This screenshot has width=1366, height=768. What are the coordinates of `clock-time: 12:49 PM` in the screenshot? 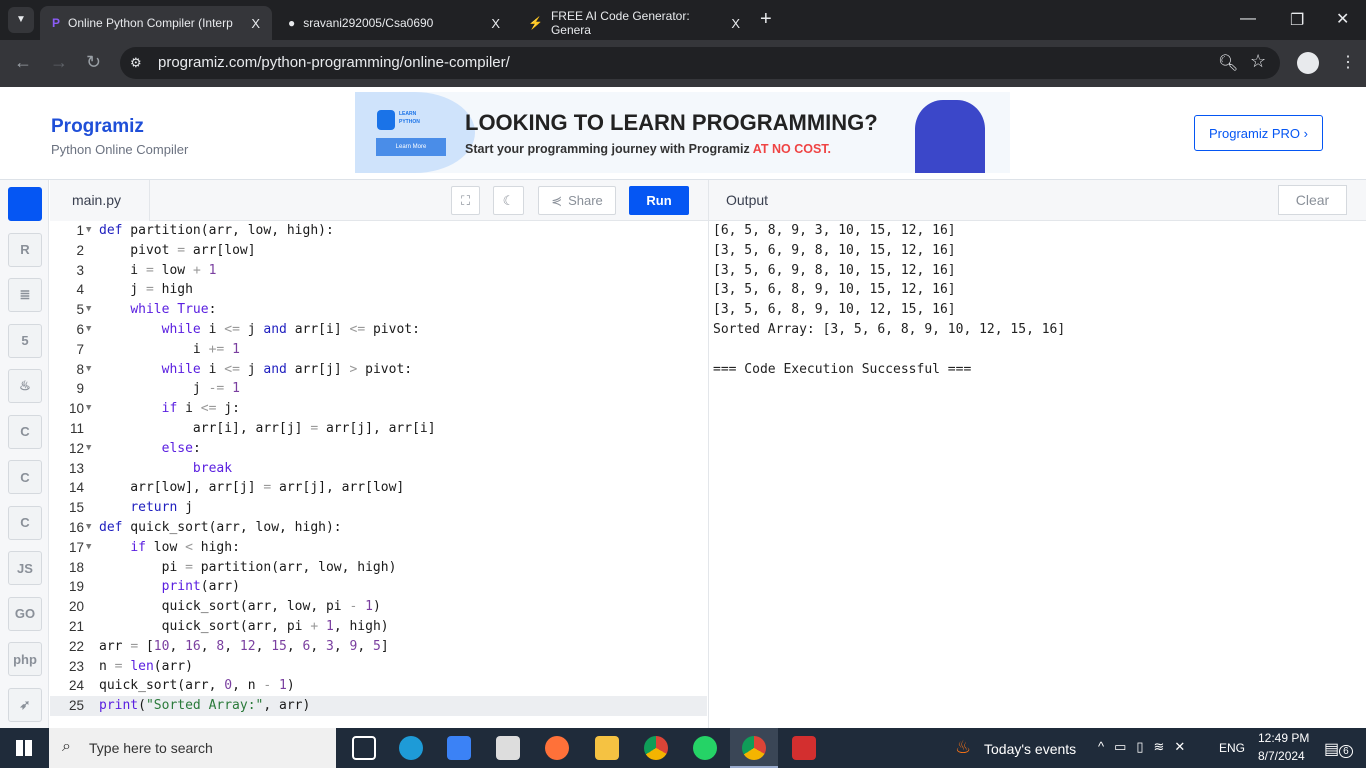 It's located at (1283, 738).